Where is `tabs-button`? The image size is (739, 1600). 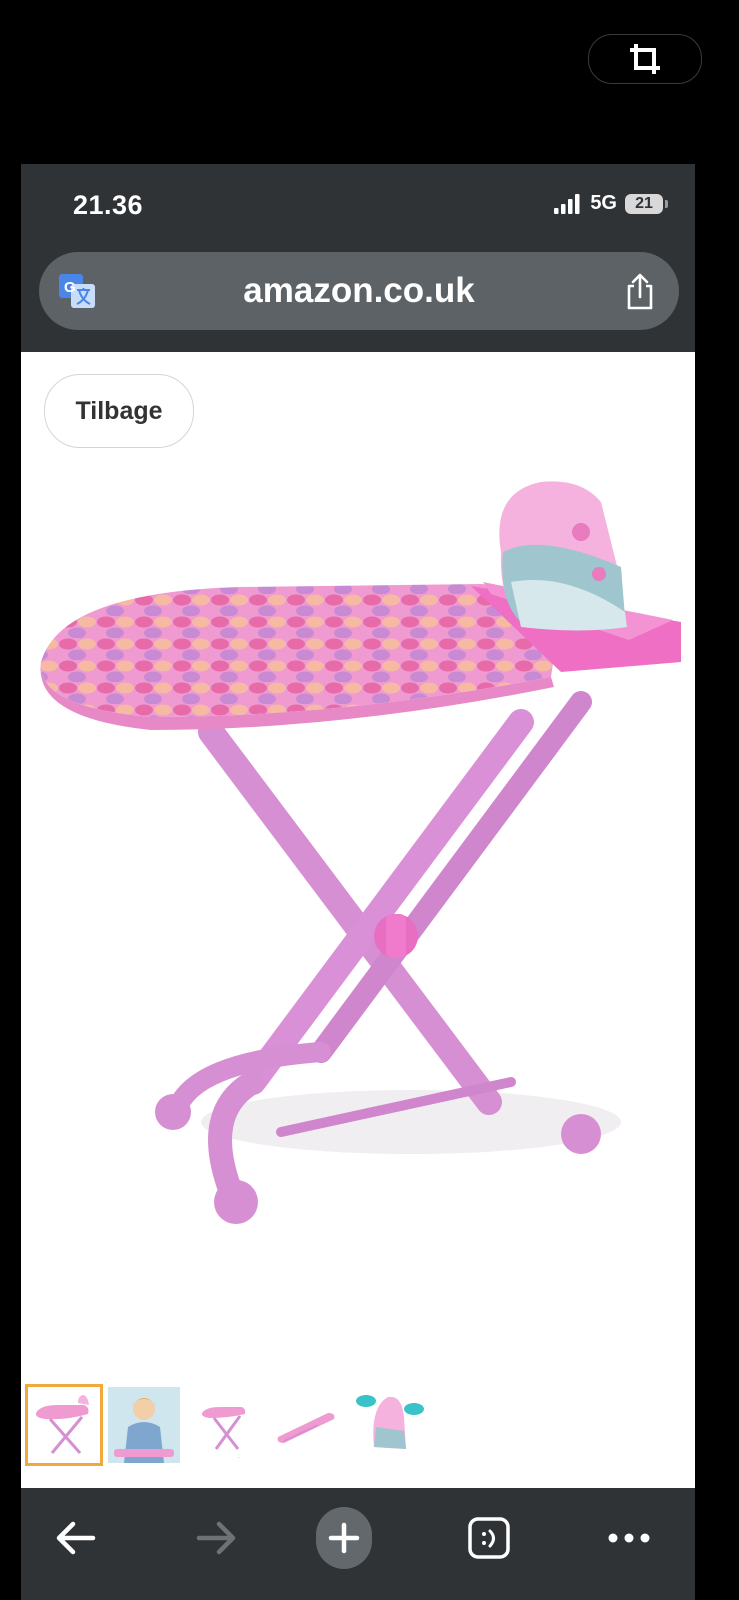 tabs-button is located at coordinates (489, 1538).